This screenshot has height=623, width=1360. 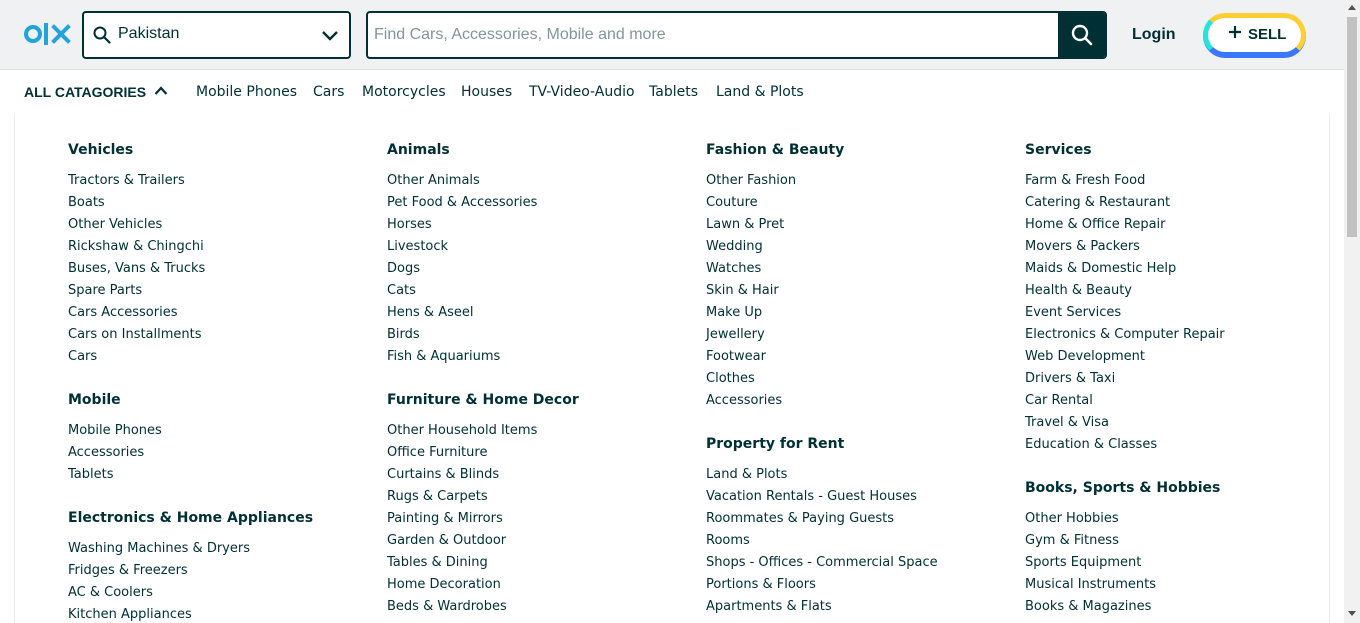 What do you see at coordinates (190, 475) in the screenshot?
I see `category-link: Tablets` at bounding box center [190, 475].